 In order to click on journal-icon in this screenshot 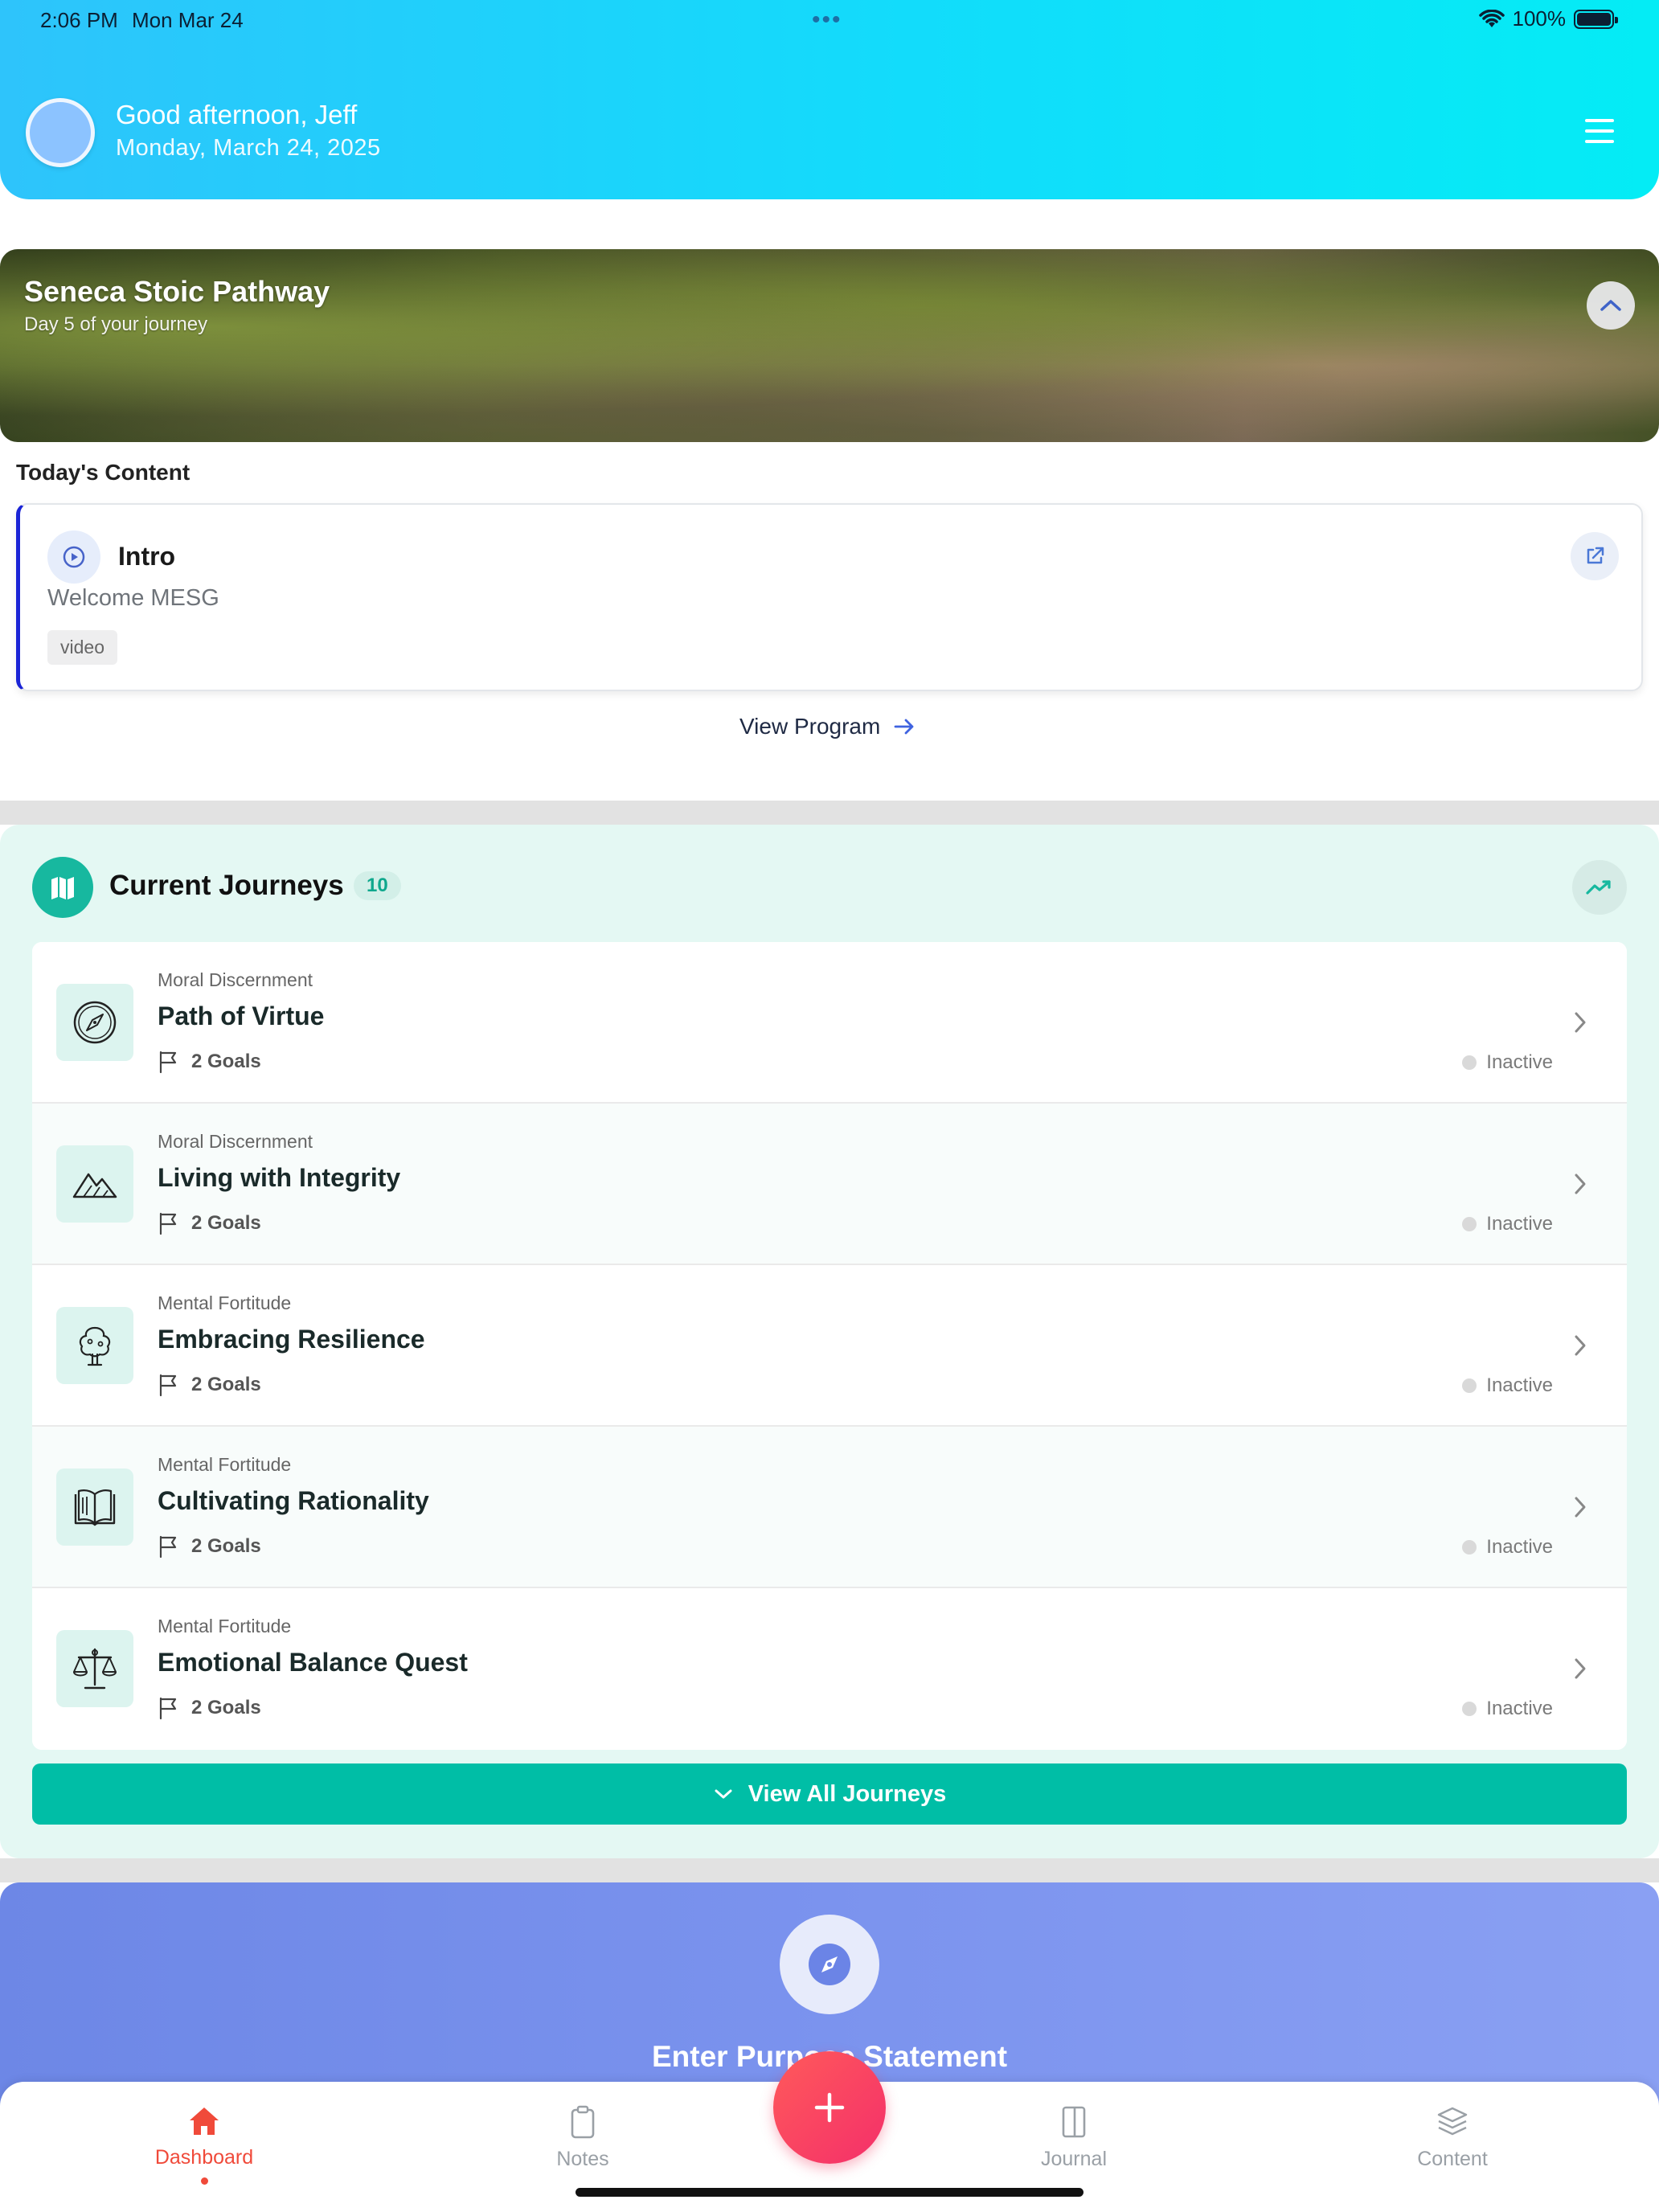, I will do `click(1074, 2122)`.